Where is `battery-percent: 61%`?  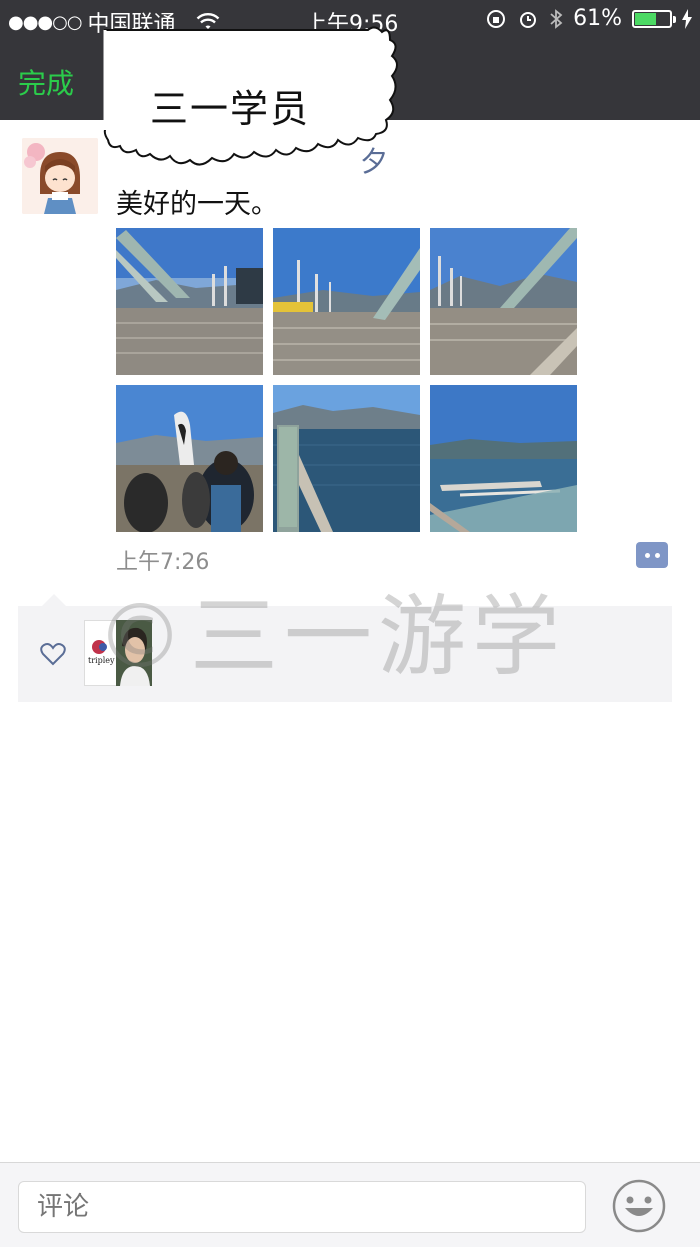
battery-percent: 61% is located at coordinates (597, 18).